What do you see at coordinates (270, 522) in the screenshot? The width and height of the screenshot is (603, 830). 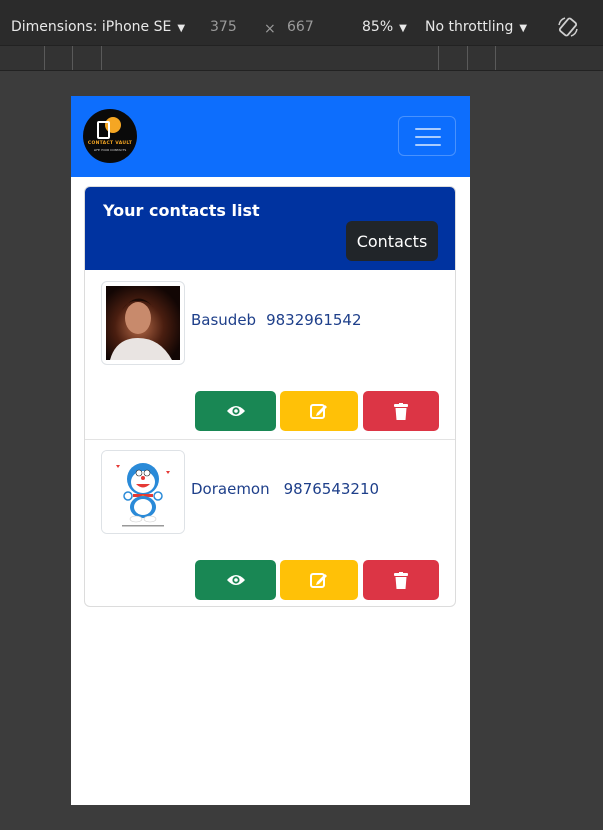 I see `contact-row: Doraemon 9876543210` at bounding box center [270, 522].